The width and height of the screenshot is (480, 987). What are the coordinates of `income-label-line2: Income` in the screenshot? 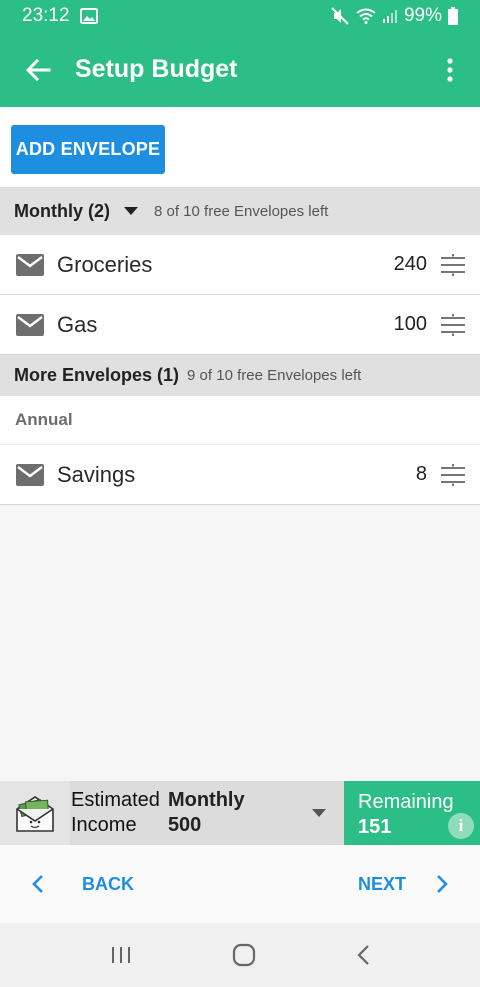 It's located at (104, 825).